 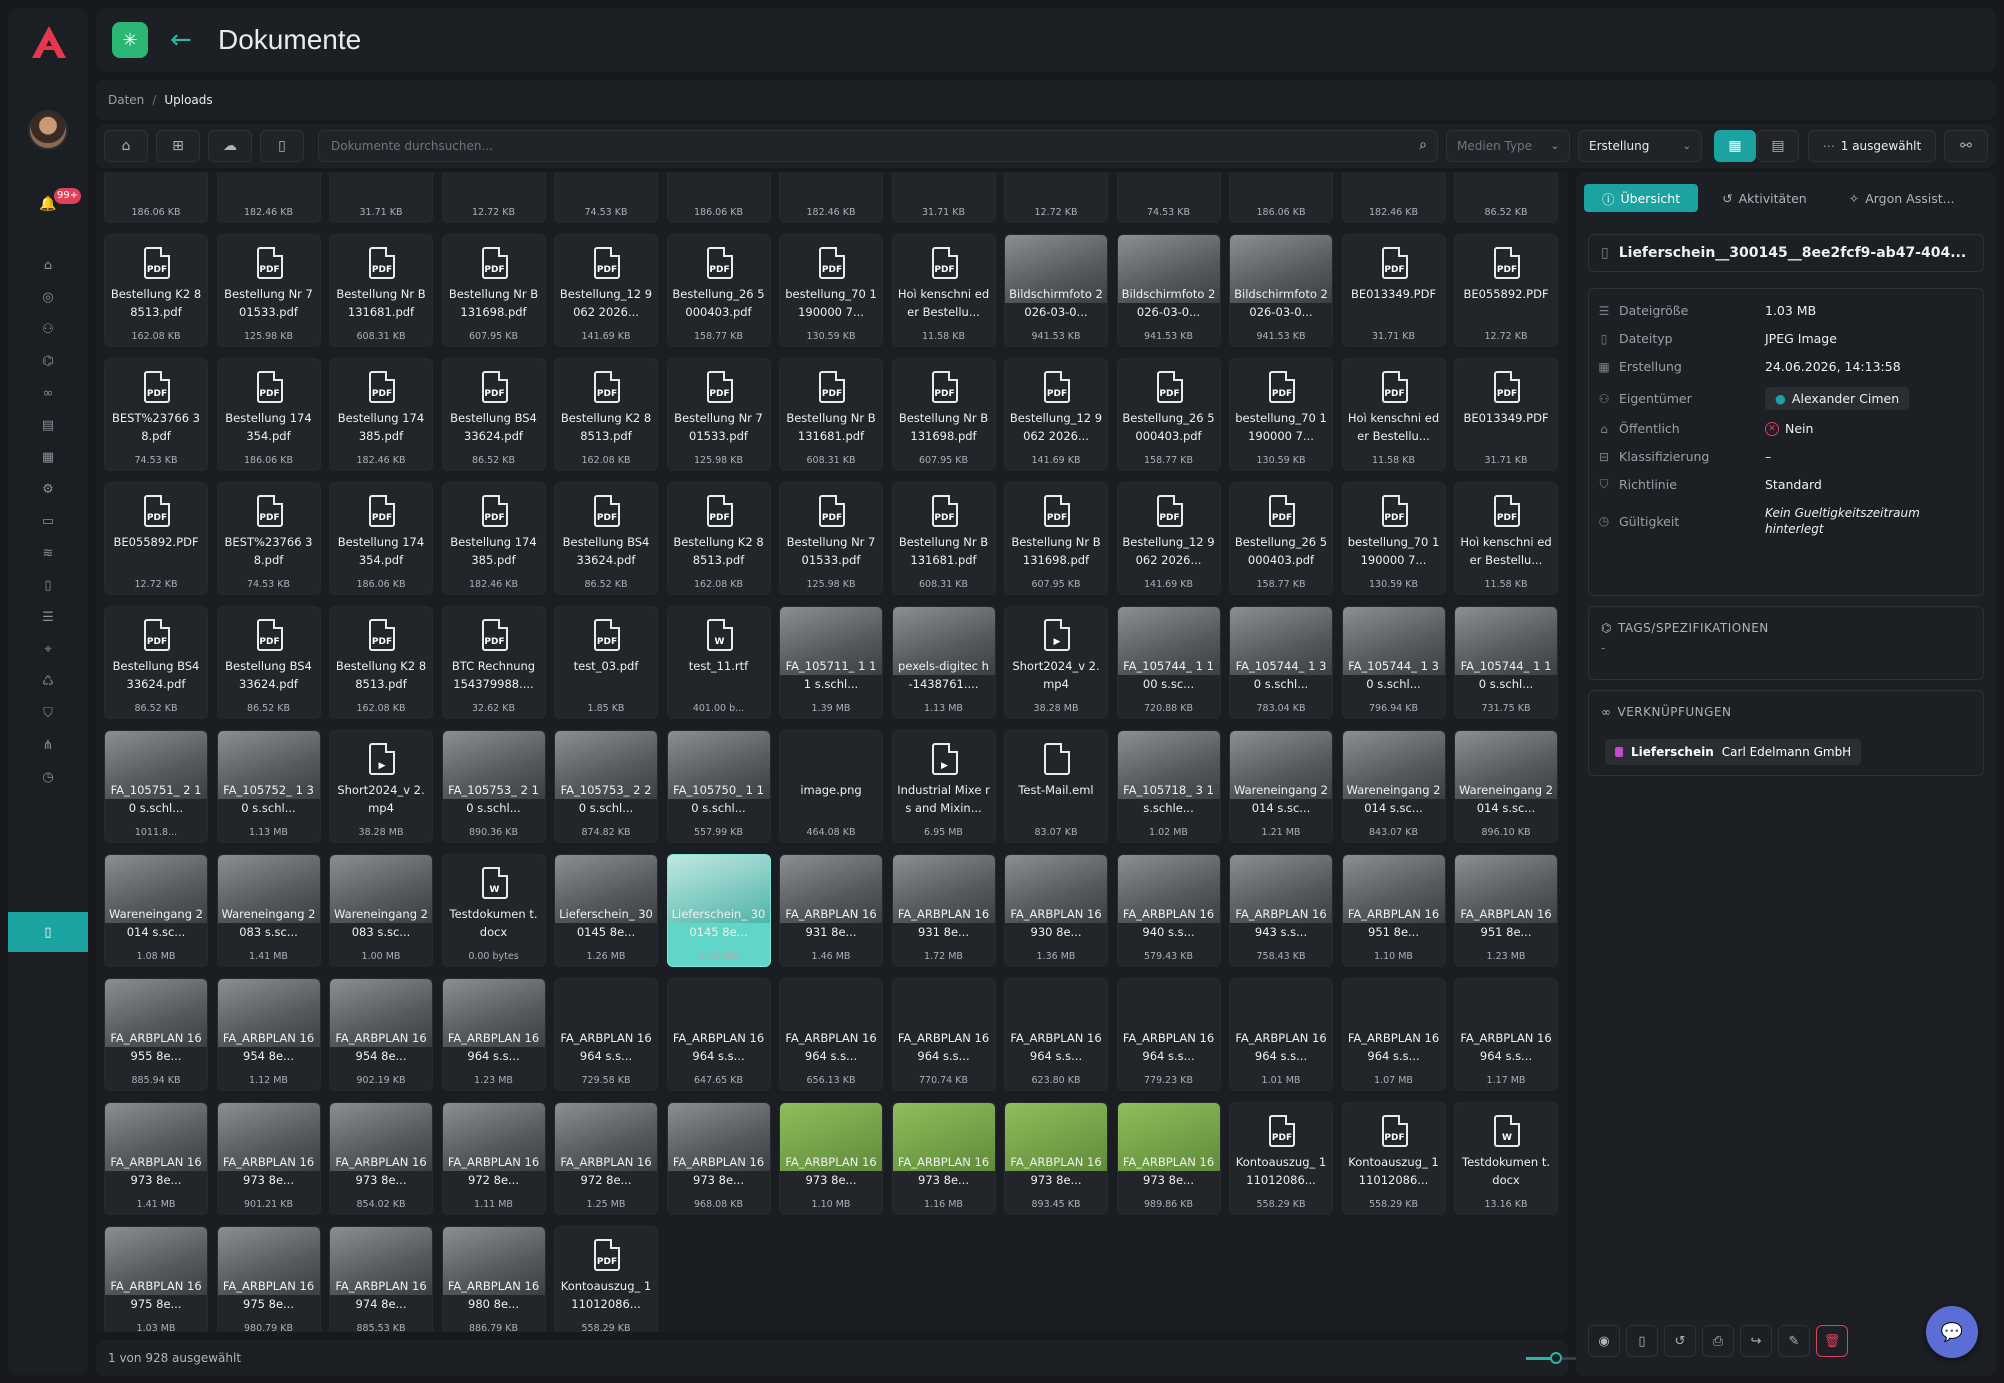 What do you see at coordinates (718, 786) in the screenshot?
I see `file-tile: FA_105750_ 1 10 s.schl... 557.99 KB` at bounding box center [718, 786].